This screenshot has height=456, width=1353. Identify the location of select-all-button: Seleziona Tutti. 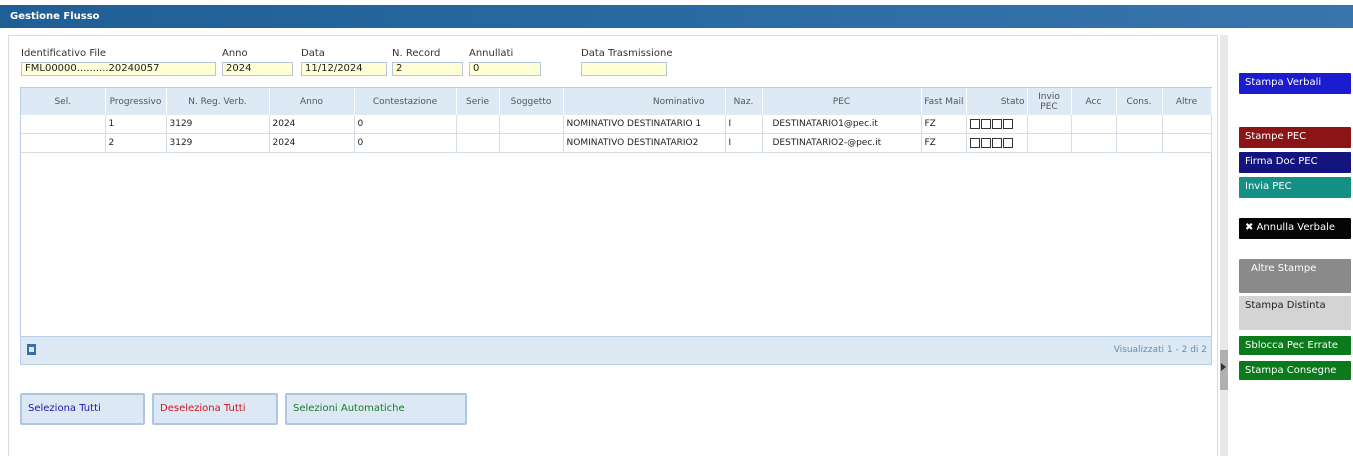
(82, 409).